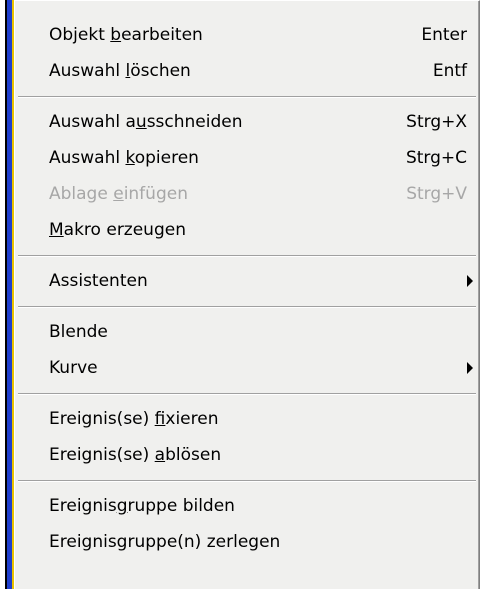  Describe the element at coordinates (247, 419) in the screenshot. I see `menu-item-ereignisse-fixieren: Ereignis(se) fixieren` at that location.